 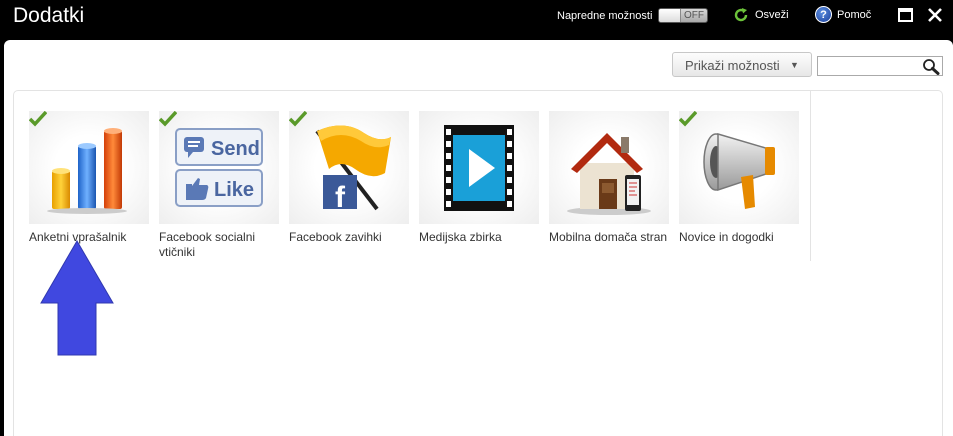 What do you see at coordinates (935, 15) in the screenshot?
I see `close-icon` at bounding box center [935, 15].